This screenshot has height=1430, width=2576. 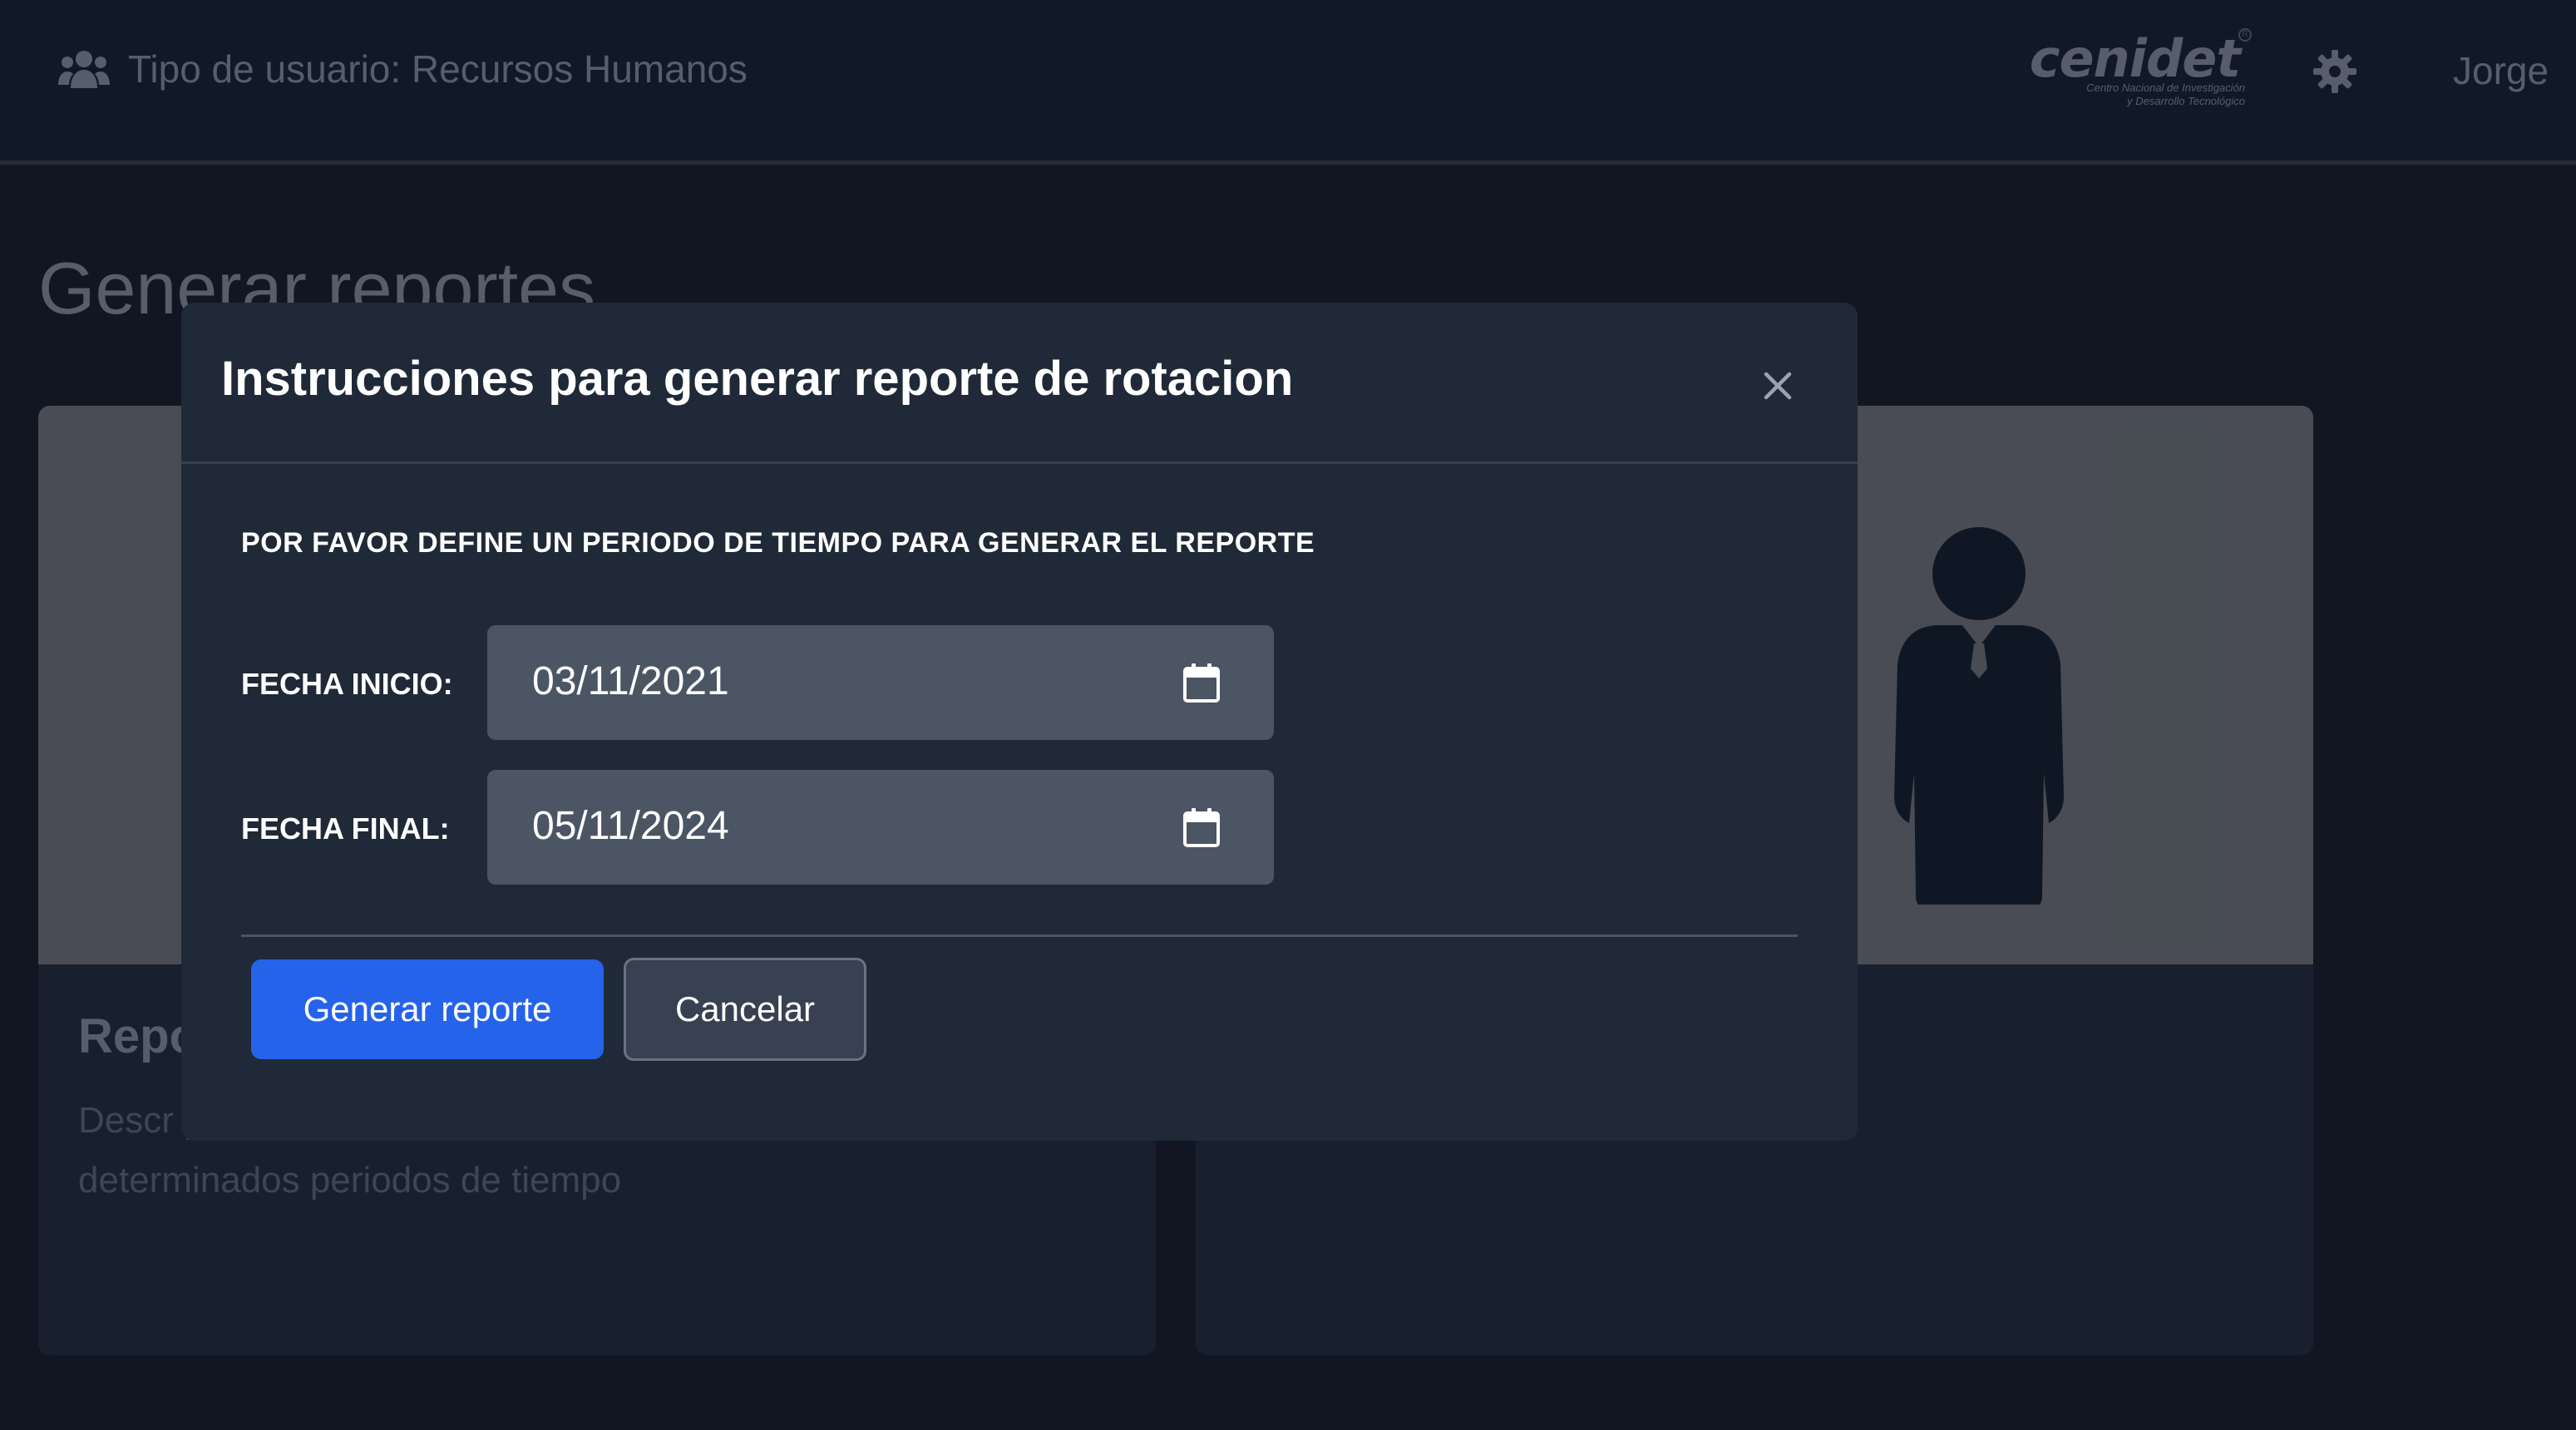 I want to click on start-date-value: 03/11/2021, so click(x=630, y=681).